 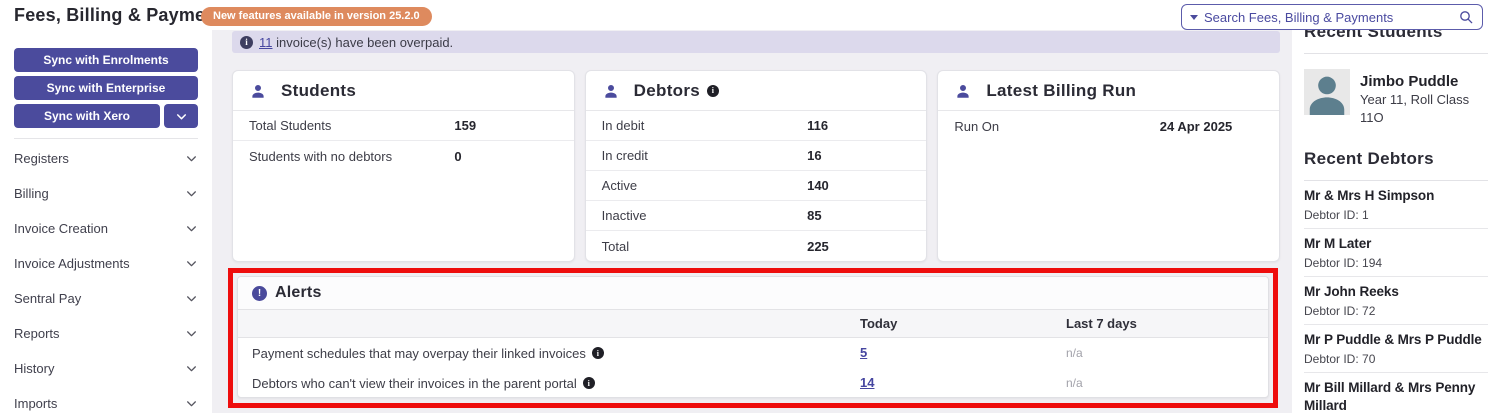 What do you see at coordinates (458, 156) in the screenshot?
I see `stat-value: 0` at bounding box center [458, 156].